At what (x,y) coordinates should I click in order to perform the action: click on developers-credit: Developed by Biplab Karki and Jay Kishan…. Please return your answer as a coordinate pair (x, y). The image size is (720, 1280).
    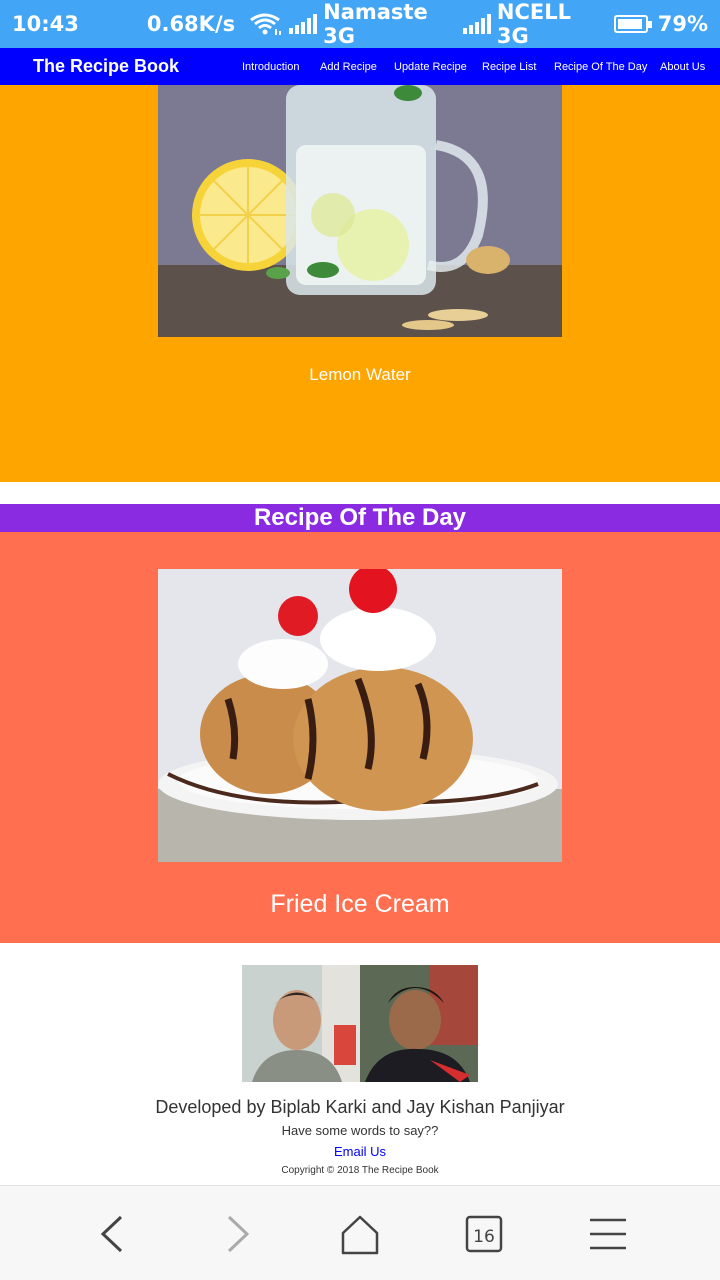
    Looking at the image, I should click on (360, 1107).